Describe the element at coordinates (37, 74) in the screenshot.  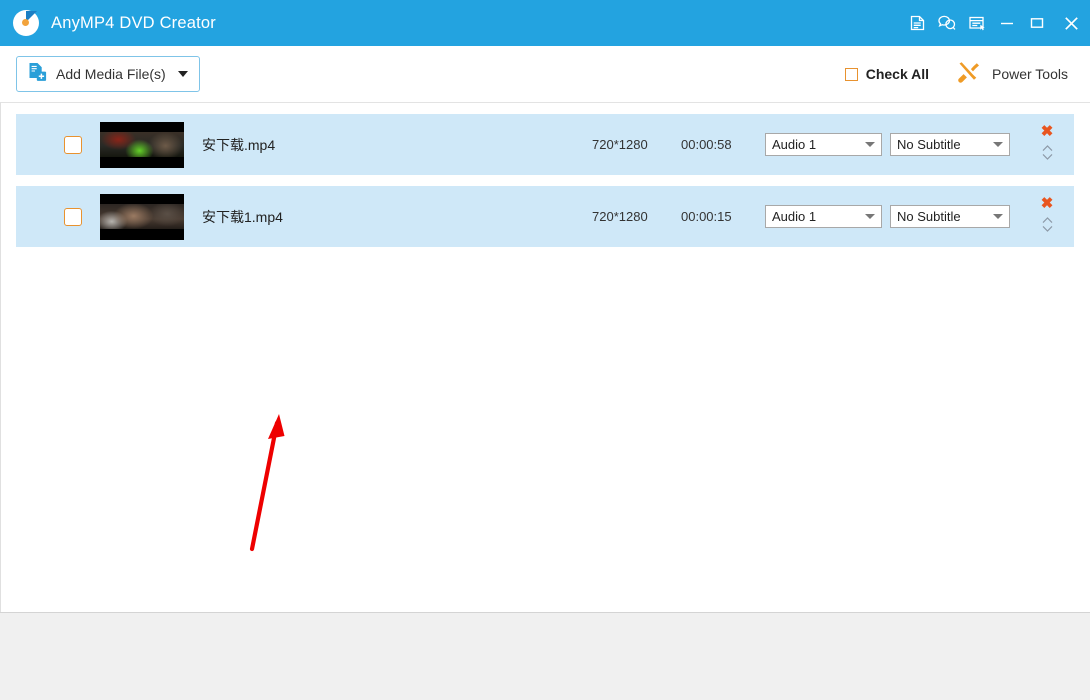
I see `add-file-icon` at that location.